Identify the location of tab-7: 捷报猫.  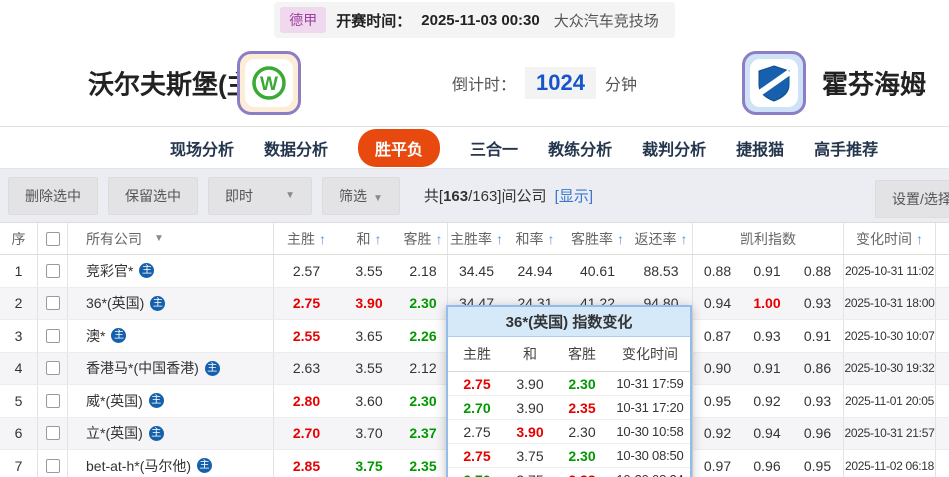
(760, 148).